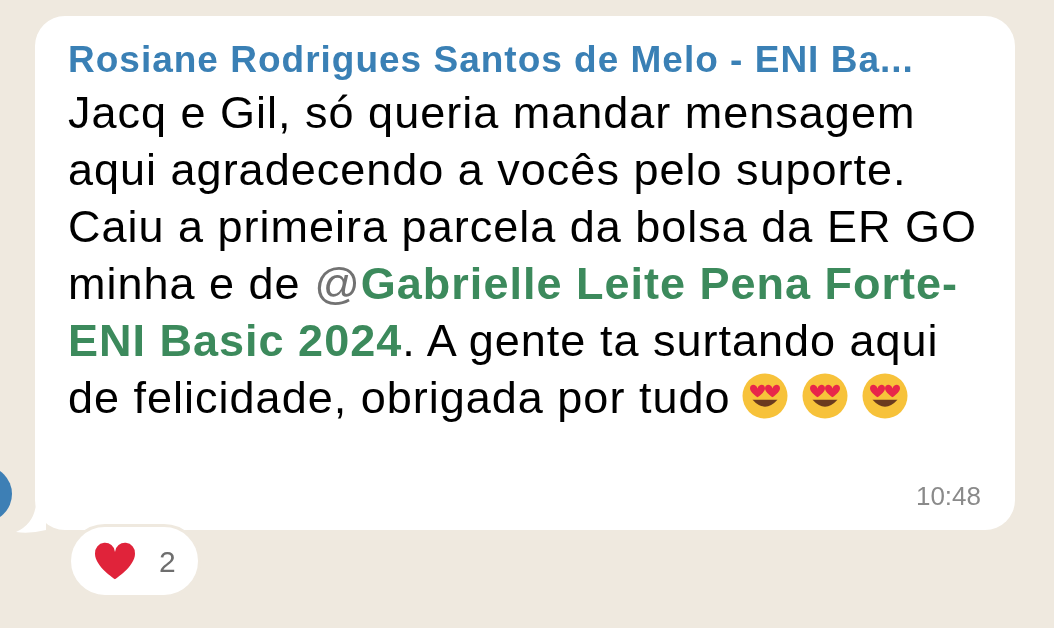 The height and width of the screenshot is (628, 1054). I want to click on mention-link: ENI Basic 2024, so click(235, 340).